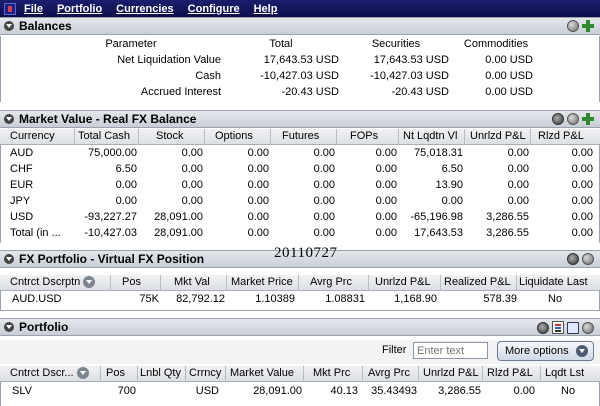 Image resolution: width=600 pixels, height=406 pixels. What do you see at coordinates (553, 282) in the screenshot?
I see `col-liquidate-last: Liquidate Last` at bounding box center [553, 282].